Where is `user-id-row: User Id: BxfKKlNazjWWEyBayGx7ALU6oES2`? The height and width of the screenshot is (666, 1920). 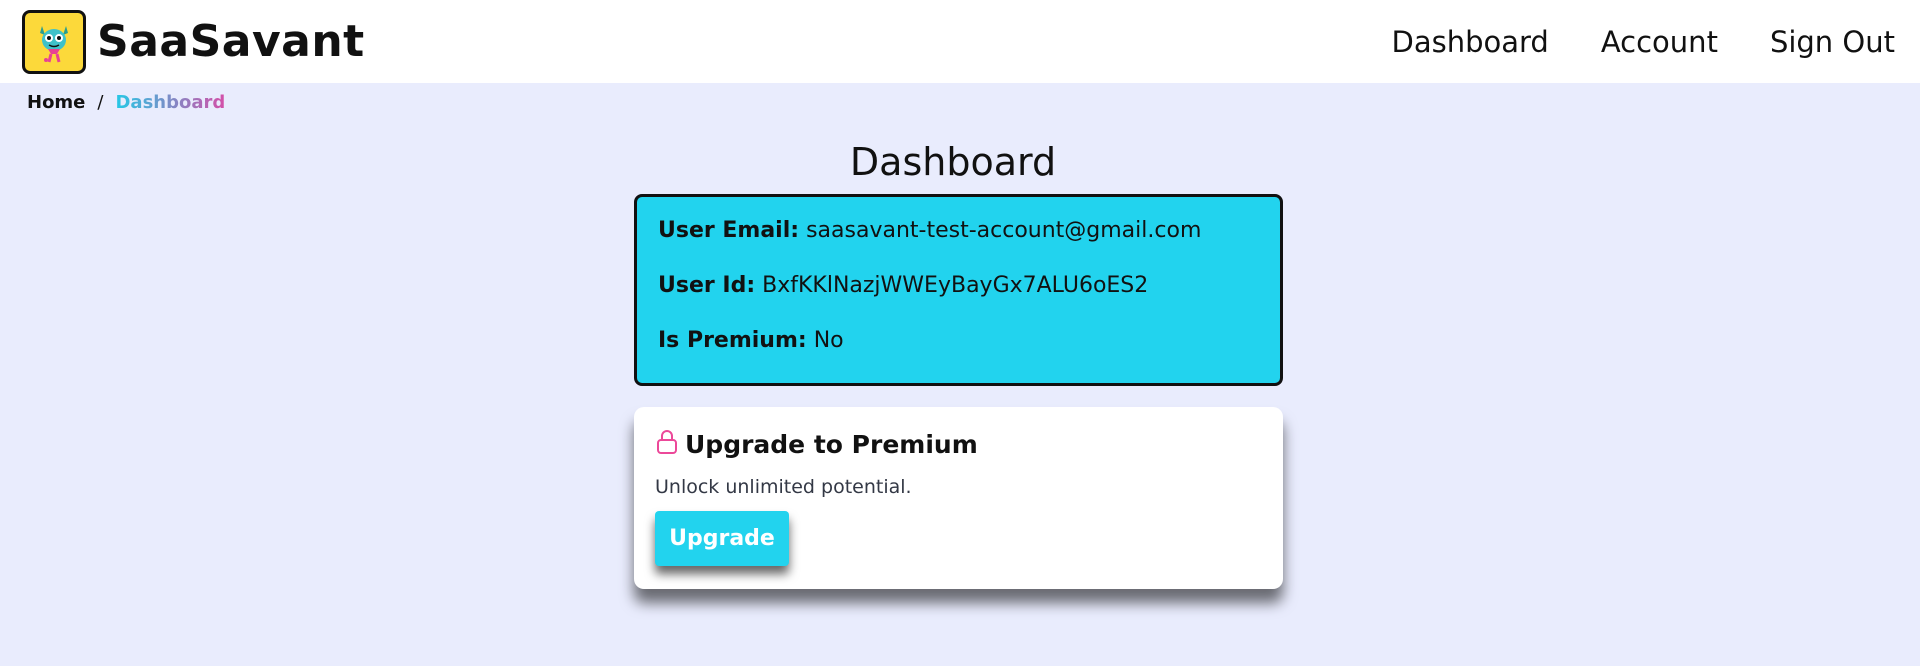
user-id-row: User Id: BxfKKlNazjWWEyBayGx7ALU6oES2 is located at coordinates (969, 286).